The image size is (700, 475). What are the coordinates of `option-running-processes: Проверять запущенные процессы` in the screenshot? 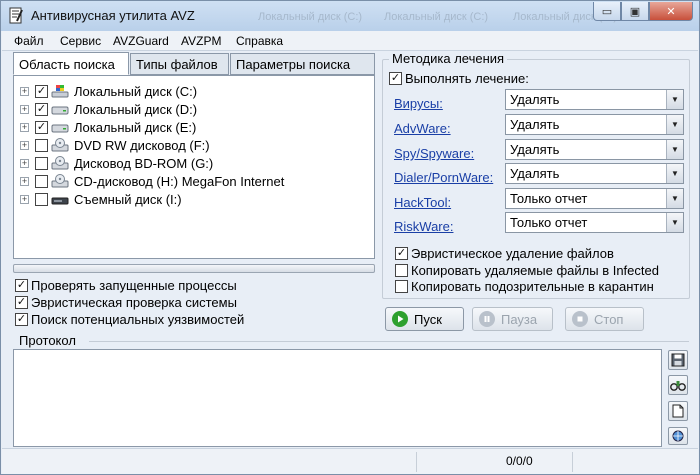 It's located at (126, 285).